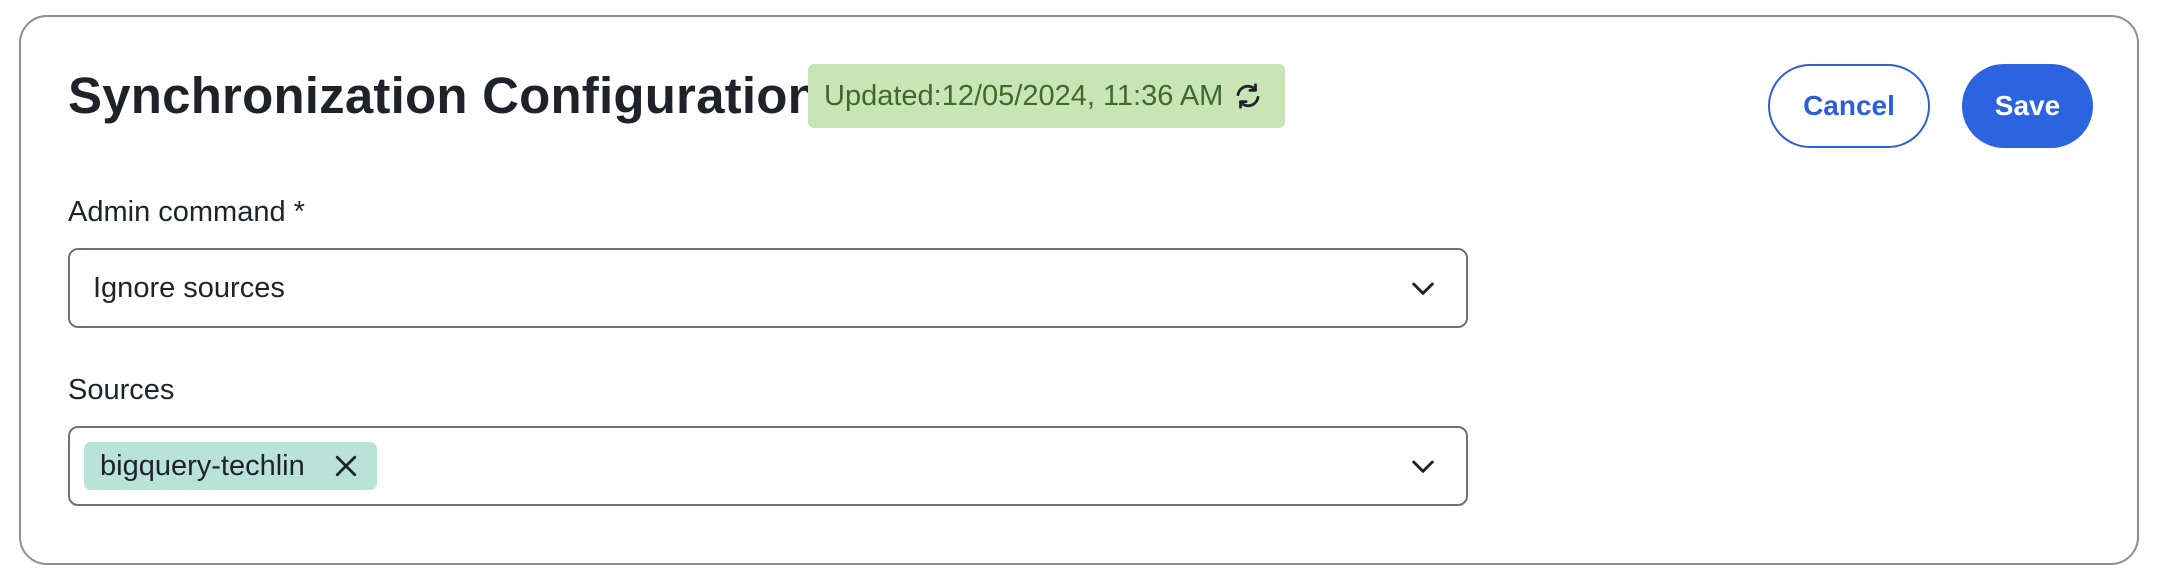 The height and width of the screenshot is (584, 2160). I want to click on close-icon, so click(346, 466).